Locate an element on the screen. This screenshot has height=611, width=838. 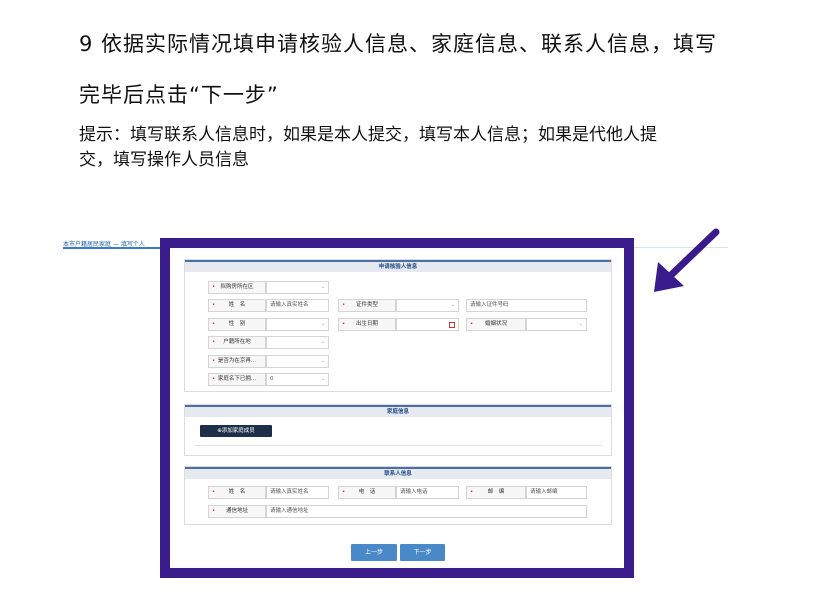
contact-section-title: 联系人信息 is located at coordinates (398, 473).